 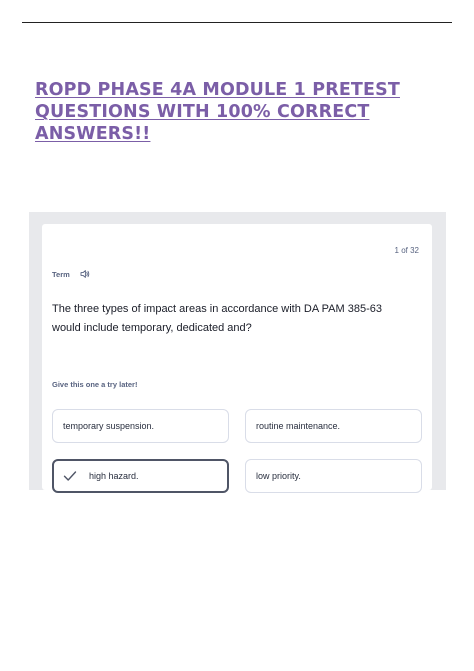 What do you see at coordinates (114, 476) in the screenshot?
I see `answer-option-label: high hazard.` at bounding box center [114, 476].